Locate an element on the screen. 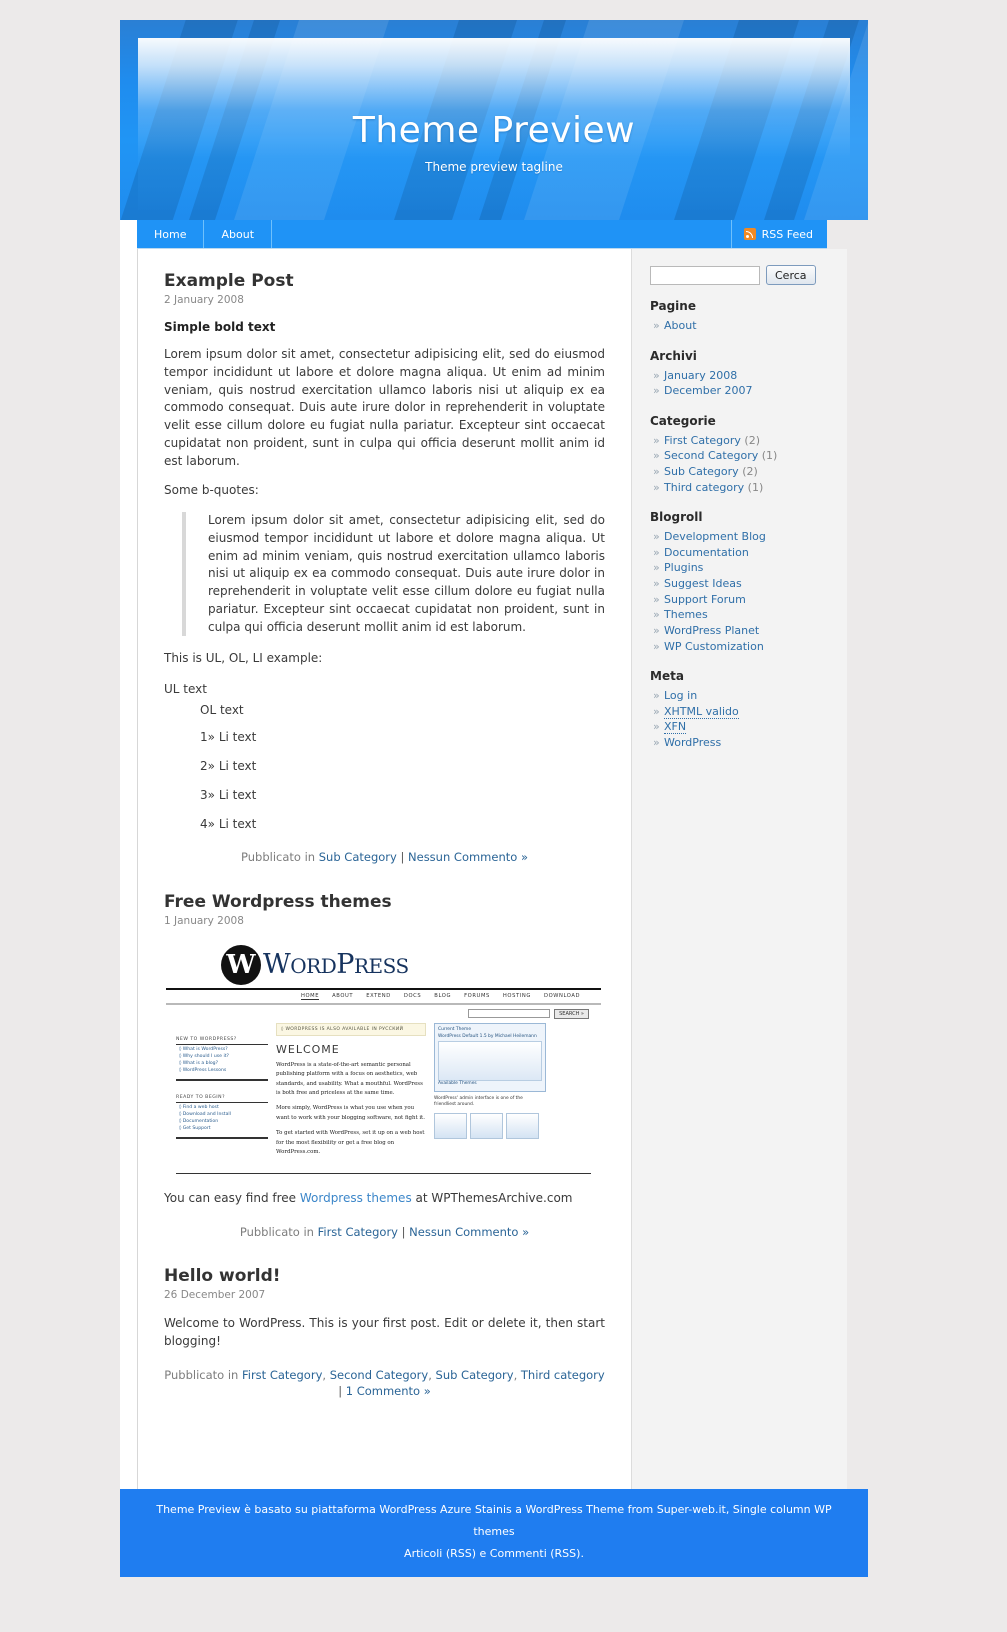  sidebar-link: Sub Category is located at coordinates (701, 471).